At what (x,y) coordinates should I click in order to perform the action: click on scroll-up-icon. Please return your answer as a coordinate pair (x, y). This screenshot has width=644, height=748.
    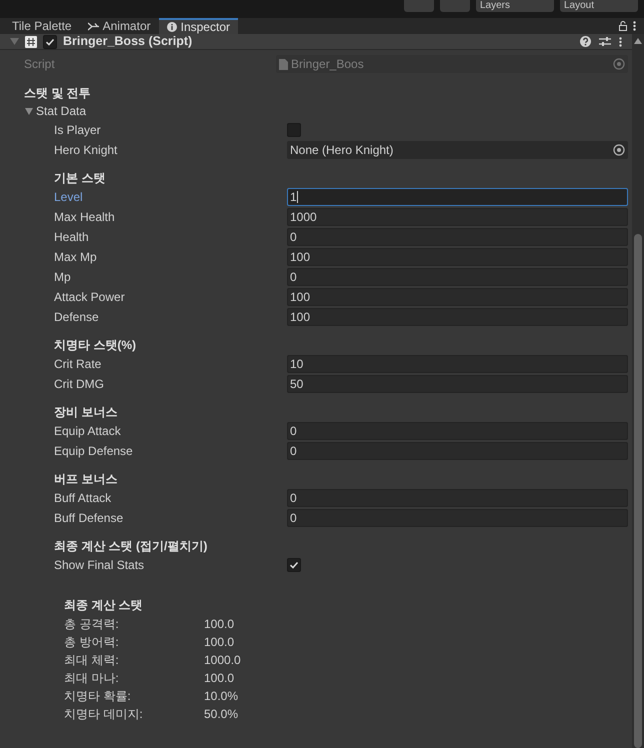
    Looking at the image, I should click on (638, 41).